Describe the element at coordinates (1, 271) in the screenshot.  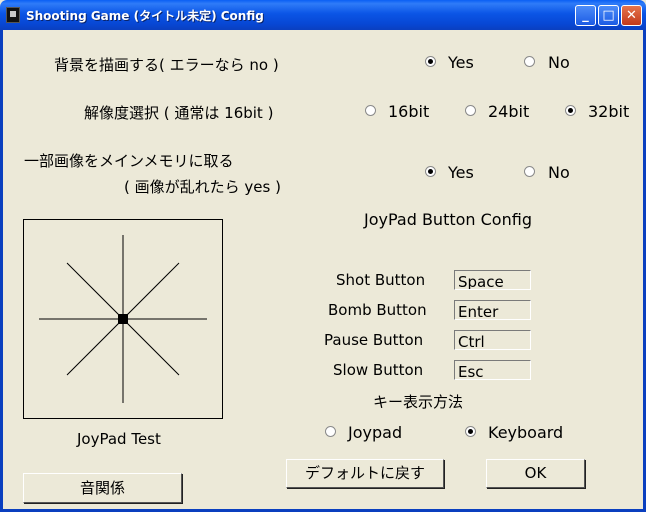
I see `window-frame-left` at that location.